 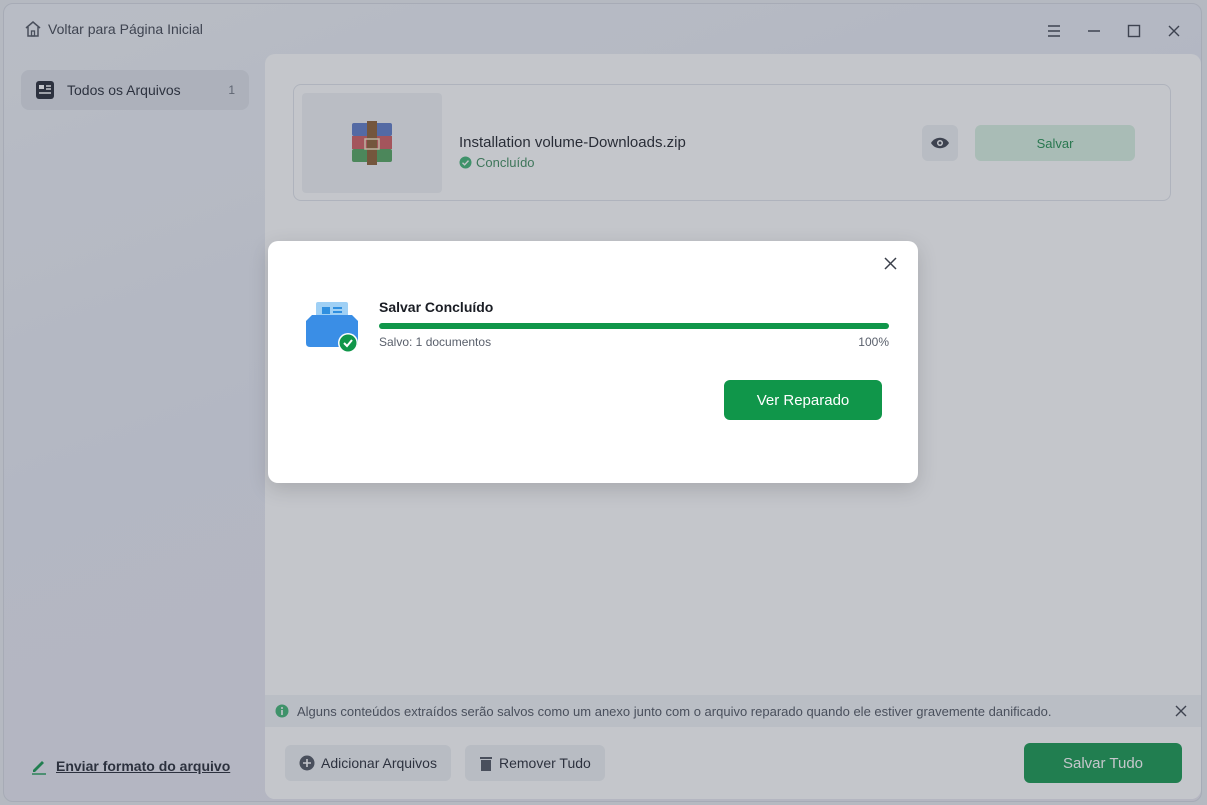 I want to click on save-progress-bar, so click(x=634, y=326).